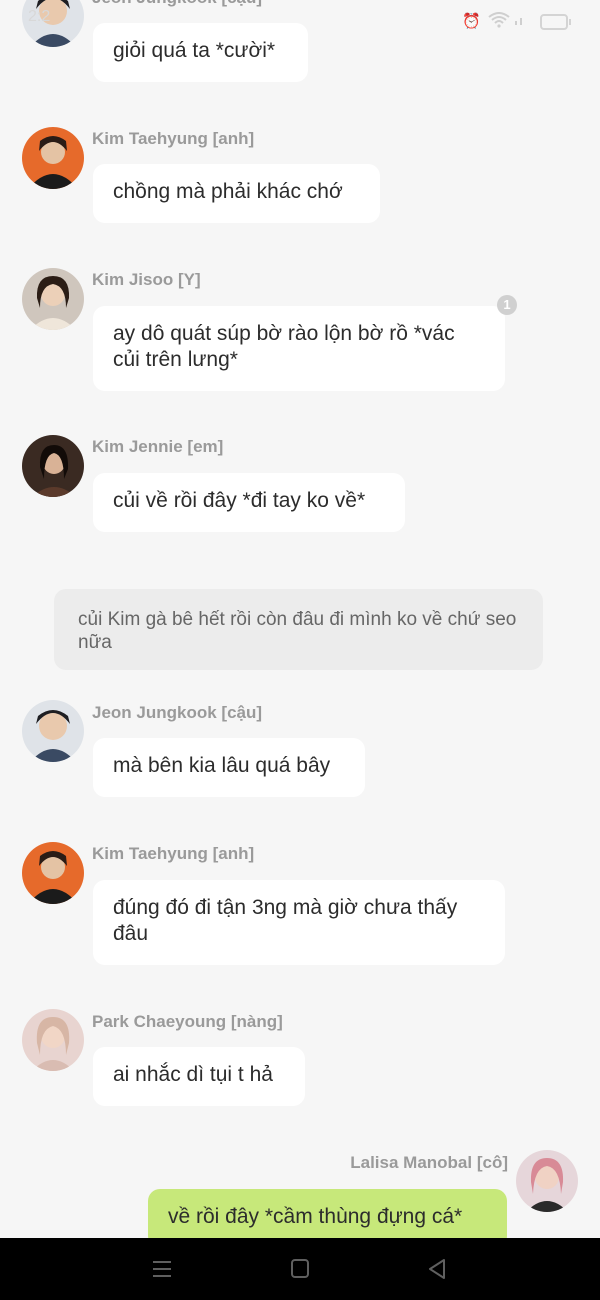 The width and height of the screenshot is (600, 1300). I want to click on home-square-icon, so click(300, 1269).